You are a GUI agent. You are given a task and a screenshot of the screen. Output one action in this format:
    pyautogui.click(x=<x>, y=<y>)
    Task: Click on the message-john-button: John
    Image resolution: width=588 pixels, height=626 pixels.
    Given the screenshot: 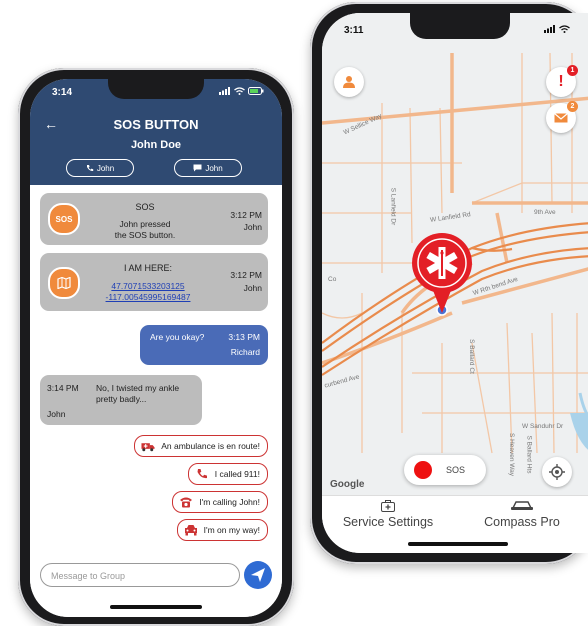 What is the action you would take?
    pyautogui.click(x=208, y=168)
    